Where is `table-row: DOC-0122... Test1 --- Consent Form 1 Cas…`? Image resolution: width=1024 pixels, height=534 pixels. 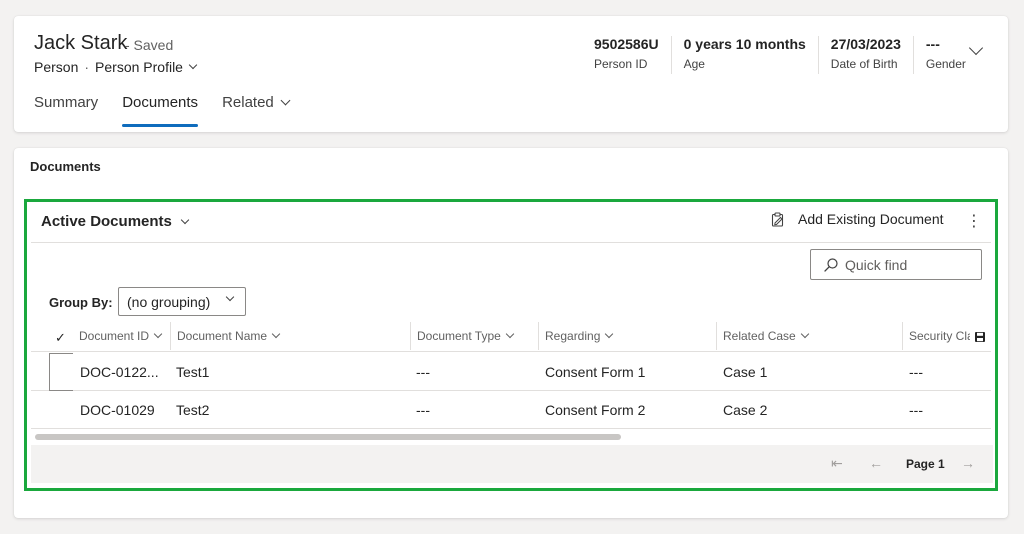 table-row: DOC-0122... Test1 --- Consent Form 1 Cas… is located at coordinates (511, 372).